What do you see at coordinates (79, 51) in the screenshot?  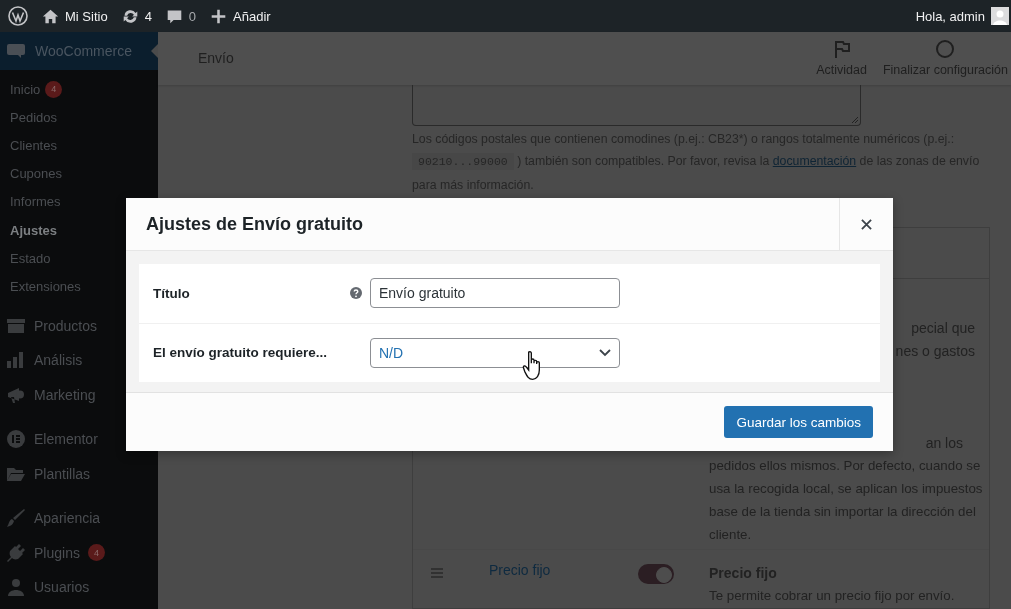 I see `woocommerce-menu-item: WooCommerce` at bounding box center [79, 51].